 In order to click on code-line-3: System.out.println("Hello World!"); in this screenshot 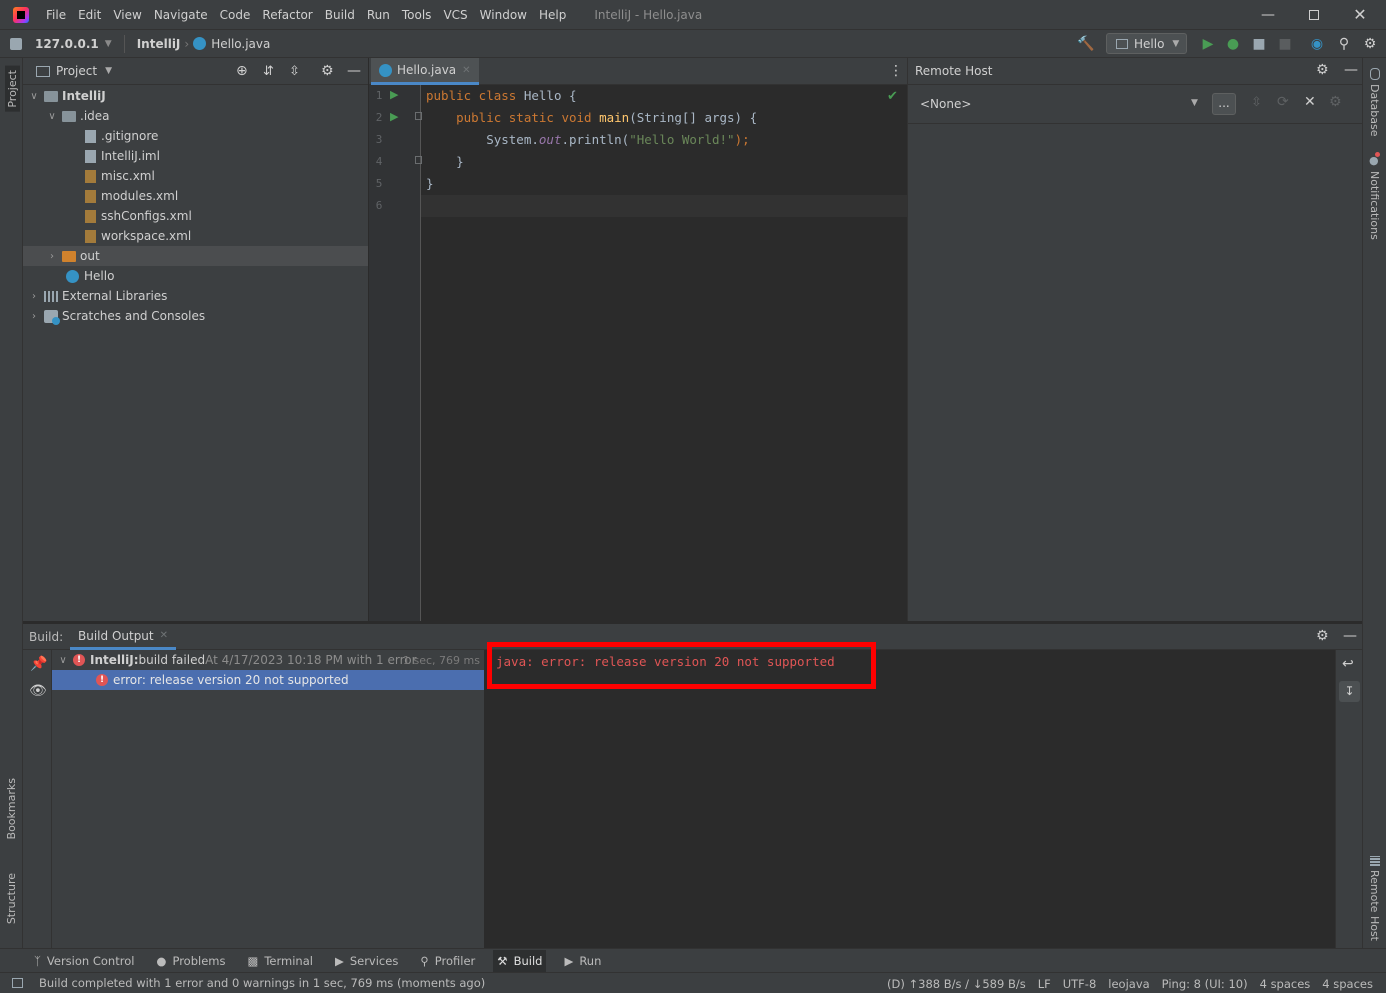, I will do `click(587, 139)`.